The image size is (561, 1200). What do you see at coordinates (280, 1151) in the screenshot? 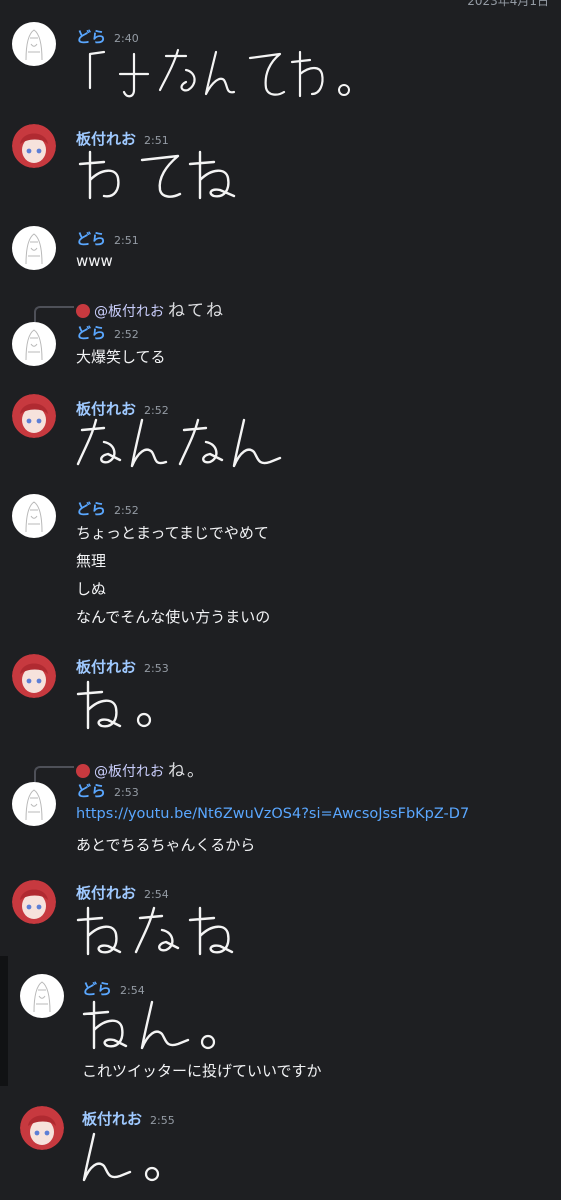
I see `message-group: 板付れお 2:55` at bounding box center [280, 1151].